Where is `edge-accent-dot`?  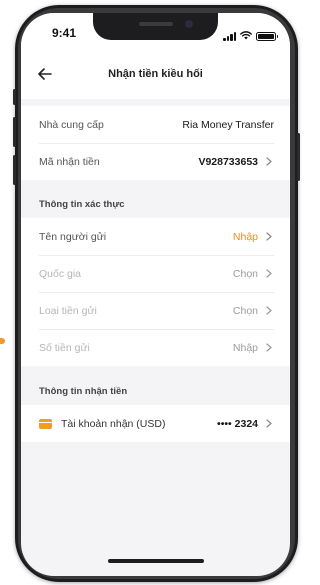 edge-accent-dot is located at coordinates (2, 341).